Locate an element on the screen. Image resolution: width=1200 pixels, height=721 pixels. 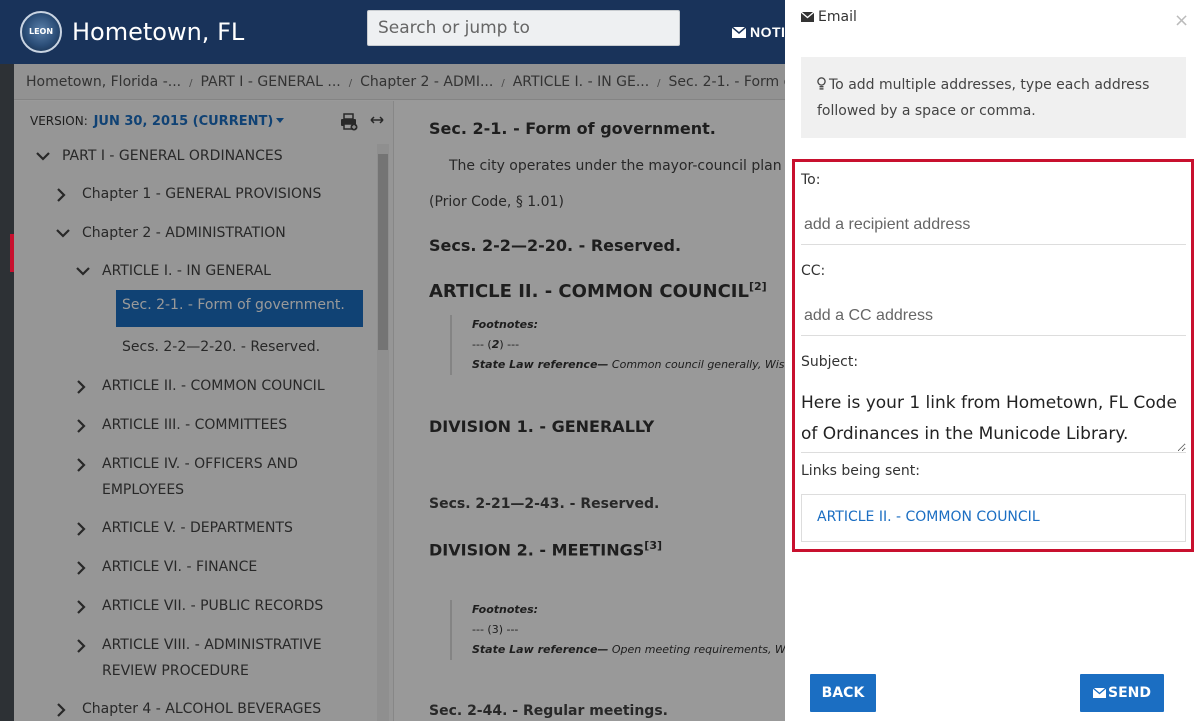
send-button: SEND is located at coordinates (1122, 693).